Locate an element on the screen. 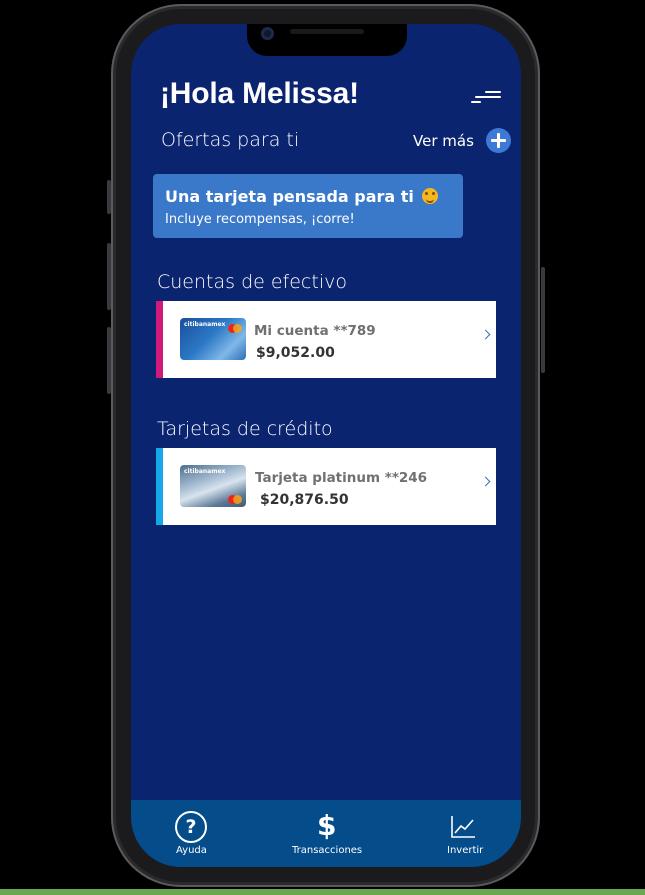 The height and width of the screenshot is (895, 645). offer-banner-title-row: Una tarjeta pensada para ti is located at coordinates (301, 196).